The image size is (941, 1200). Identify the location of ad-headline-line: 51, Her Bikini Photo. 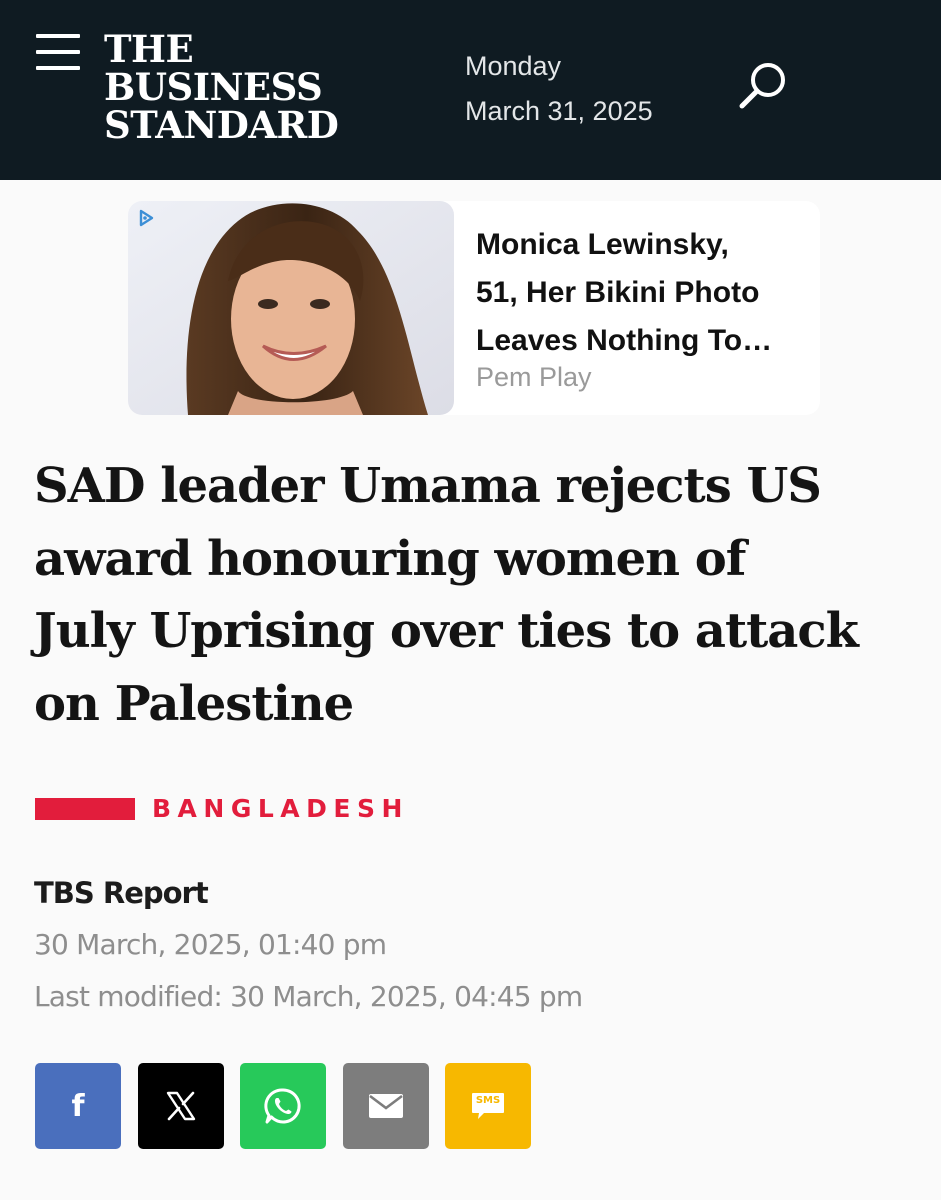
(618, 292).